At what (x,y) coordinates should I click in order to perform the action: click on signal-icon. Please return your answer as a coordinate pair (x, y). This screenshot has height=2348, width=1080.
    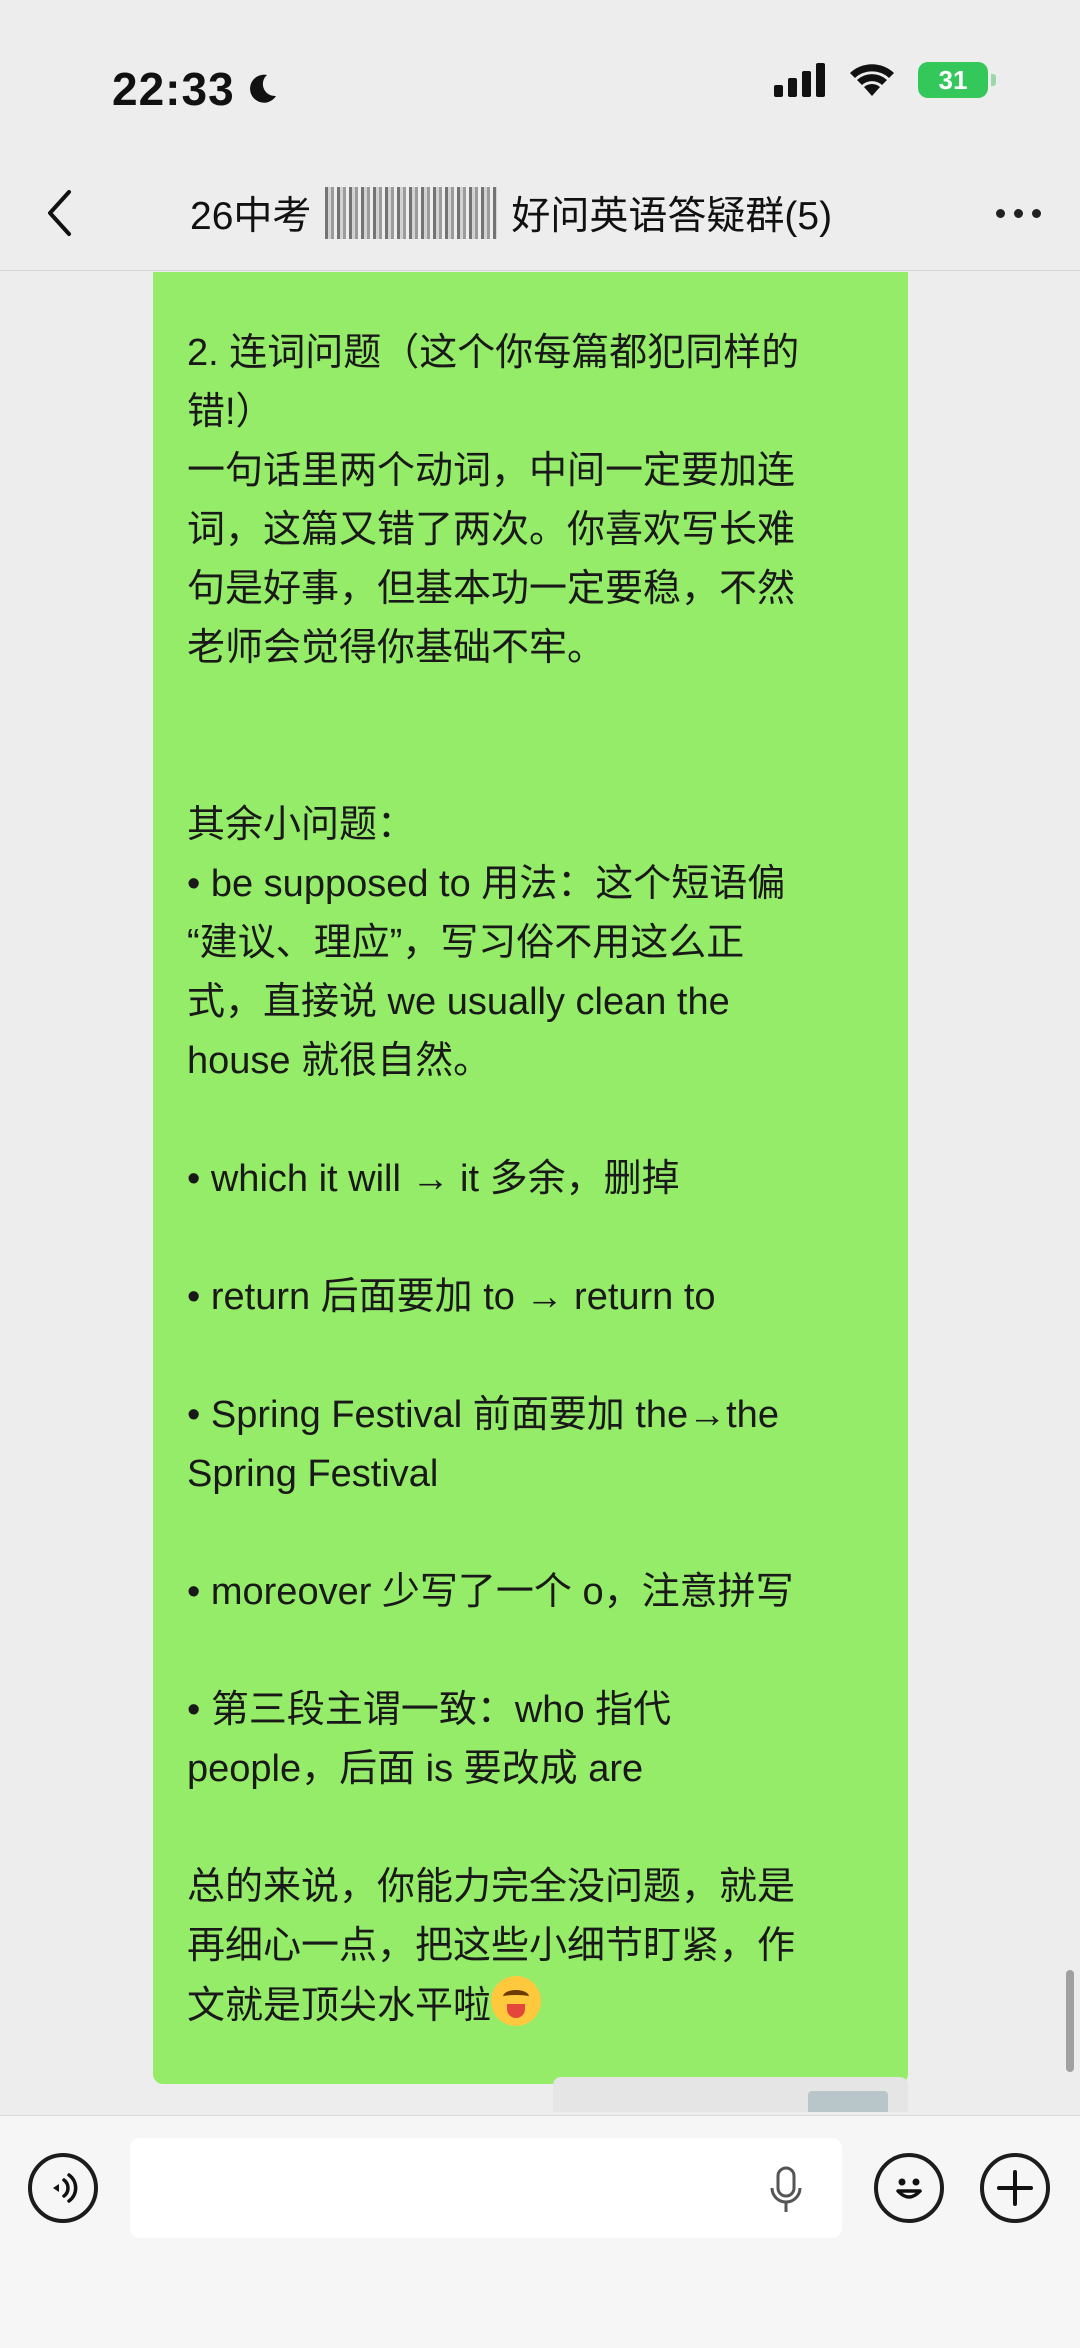
    Looking at the image, I should click on (799, 80).